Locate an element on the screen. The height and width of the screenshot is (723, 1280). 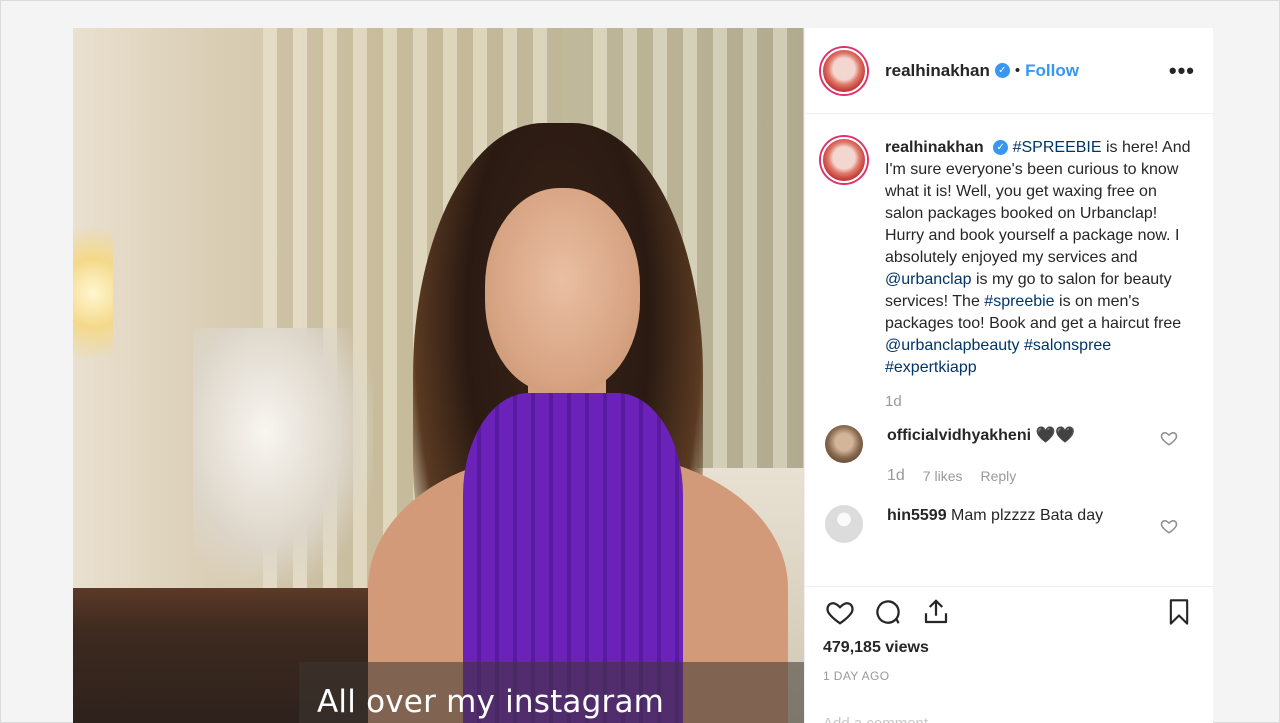
comment-body: officialvidhyakheni 🖤🖤 1d 7 likes Reply is located at coordinates (981, 456).